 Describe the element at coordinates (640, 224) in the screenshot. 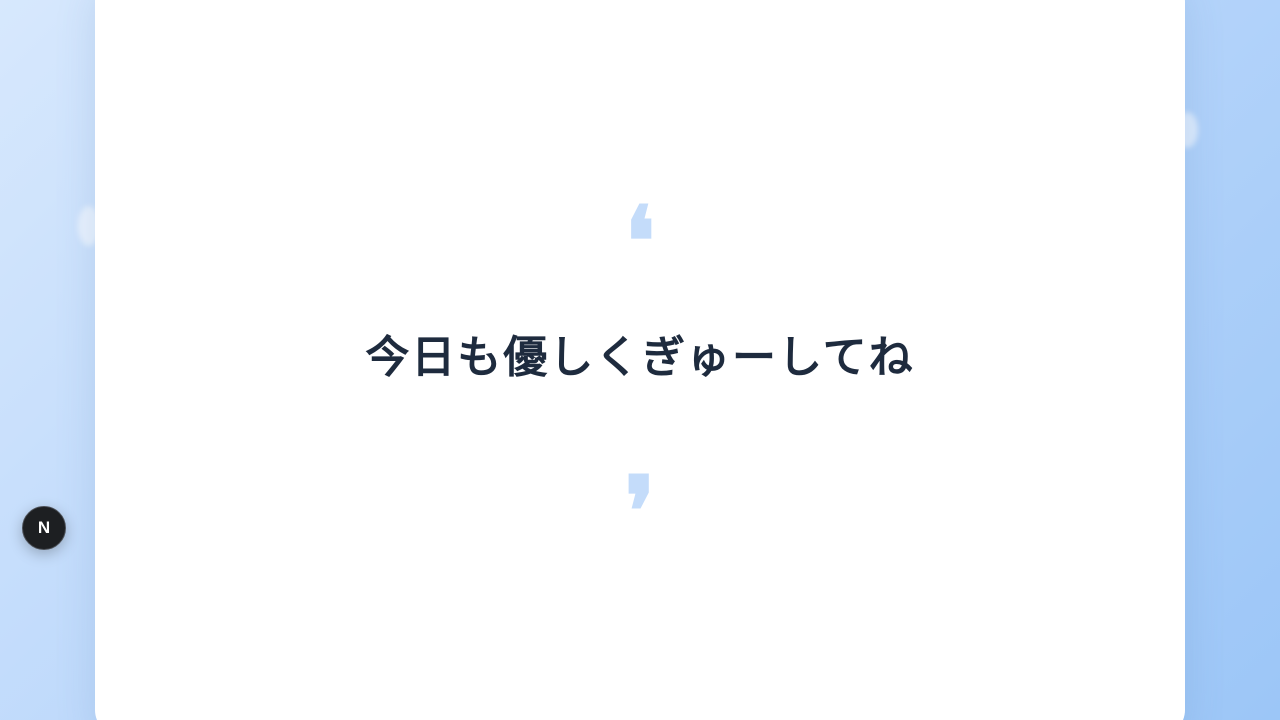

I see `open-quote-icon: ❛` at that location.